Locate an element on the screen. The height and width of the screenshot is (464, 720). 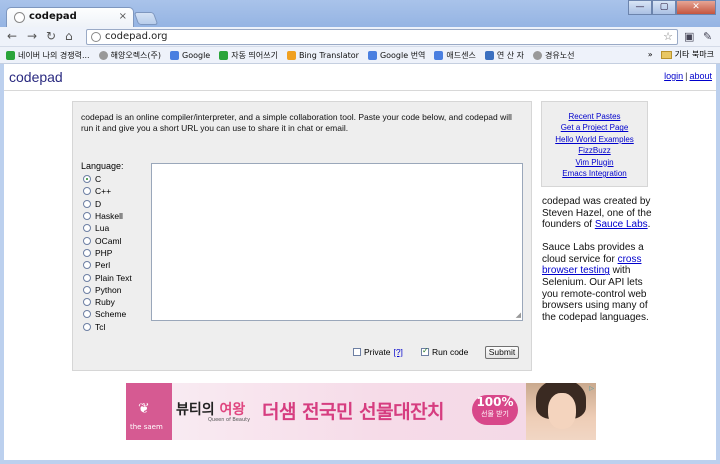
about-link: about is located at coordinates (700, 76).